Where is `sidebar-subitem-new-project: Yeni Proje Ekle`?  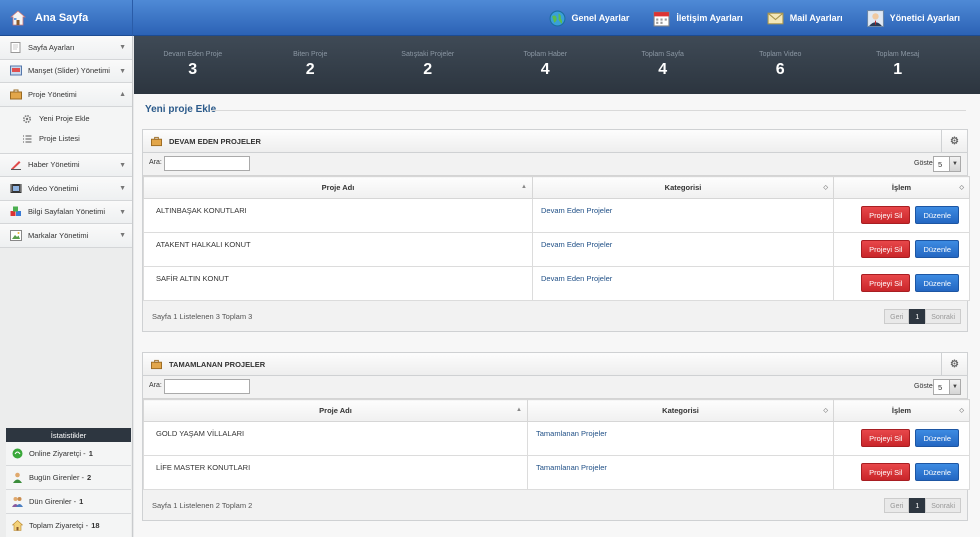 sidebar-subitem-new-project: Yeni Proje Ekle is located at coordinates (66, 118).